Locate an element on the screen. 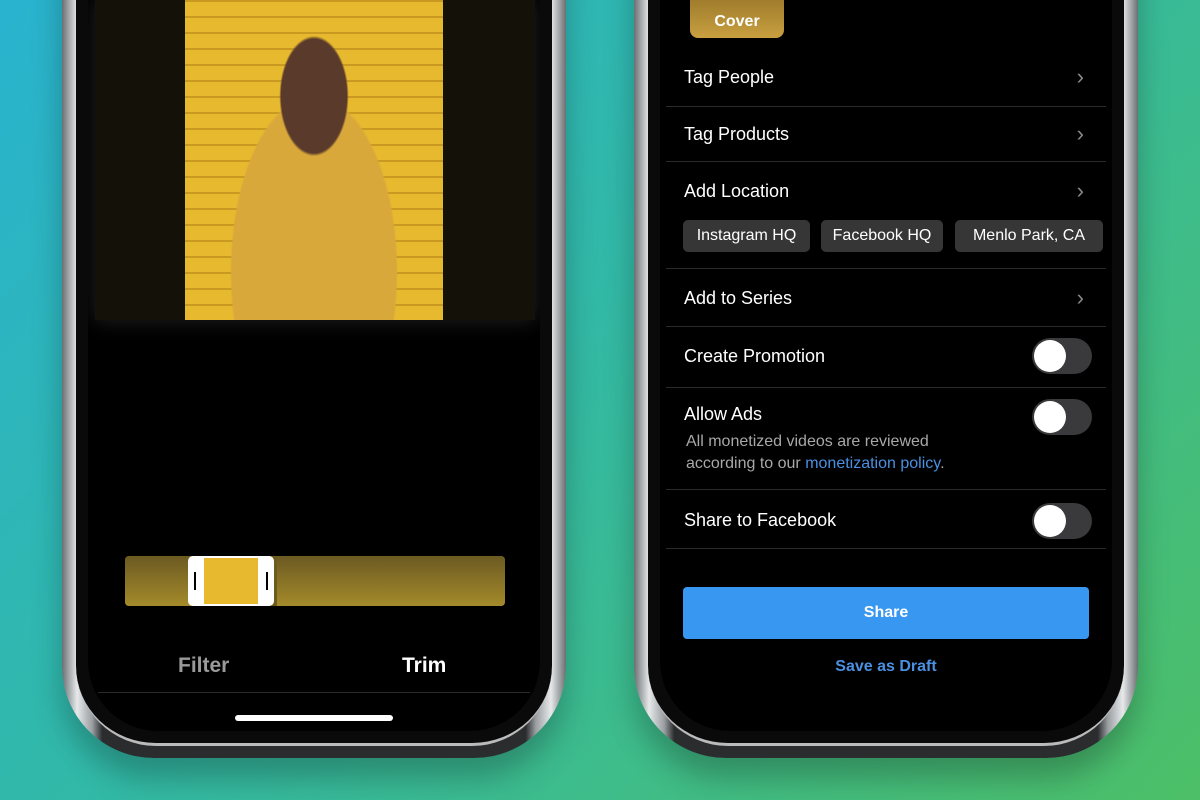 The image size is (1200, 800). row-tag-products: Tag Products is located at coordinates (736, 134).